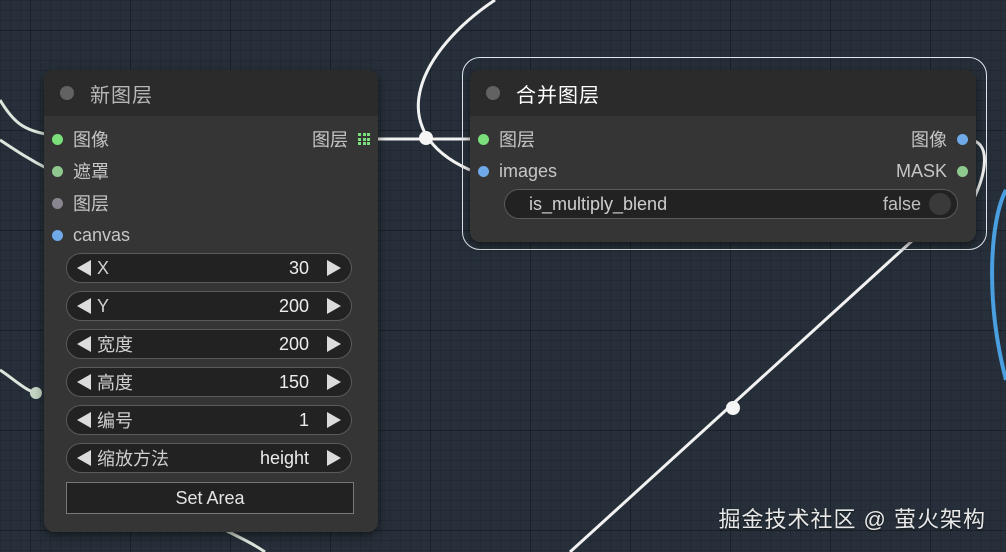 Image resolution: width=1006 pixels, height=552 pixels. I want to click on node-header: 合并图层, so click(723, 93).